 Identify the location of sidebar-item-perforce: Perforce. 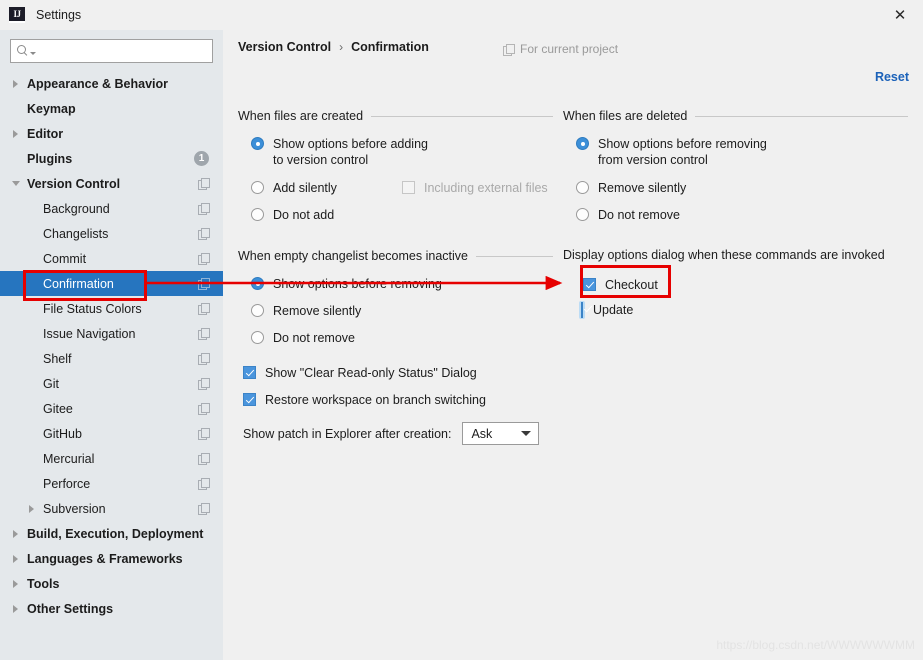
(111, 483).